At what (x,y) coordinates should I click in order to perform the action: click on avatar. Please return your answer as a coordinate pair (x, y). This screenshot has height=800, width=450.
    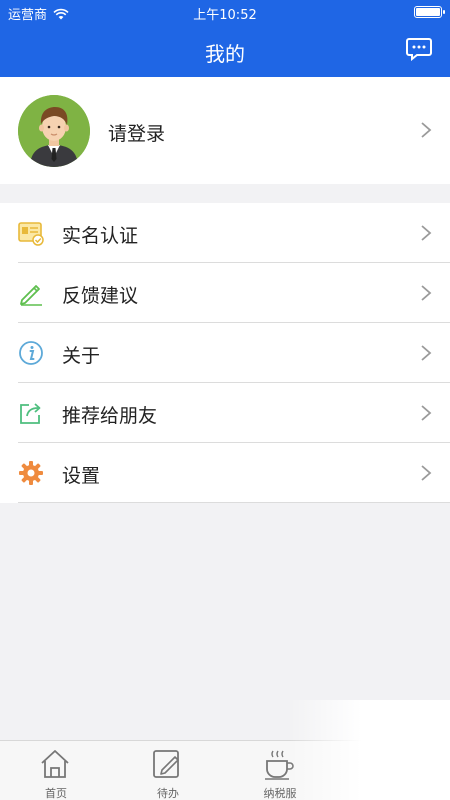
    Looking at the image, I should click on (54, 131).